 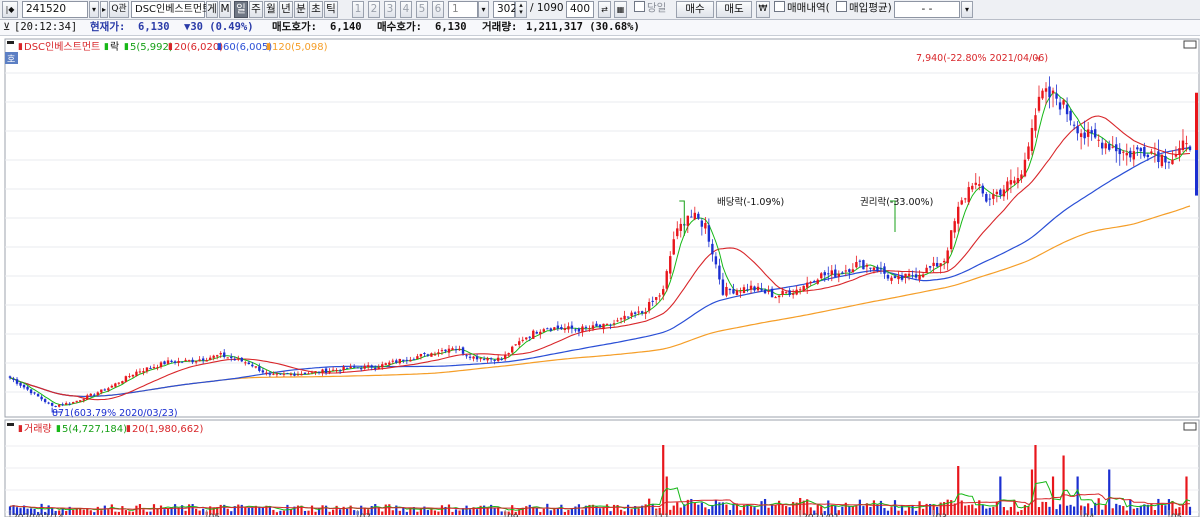 What do you see at coordinates (10, 42) in the screenshot?
I see `price-panel-menu-icon` at bounding box center [10, 42].